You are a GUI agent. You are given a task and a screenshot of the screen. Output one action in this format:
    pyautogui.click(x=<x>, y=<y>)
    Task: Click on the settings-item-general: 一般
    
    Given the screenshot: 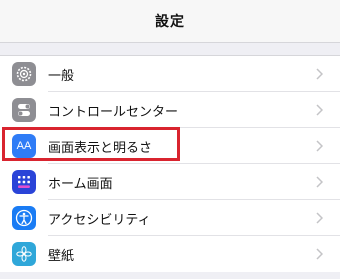 What is the action you would take?
    pyautogui.click(x=170, y=74)
    